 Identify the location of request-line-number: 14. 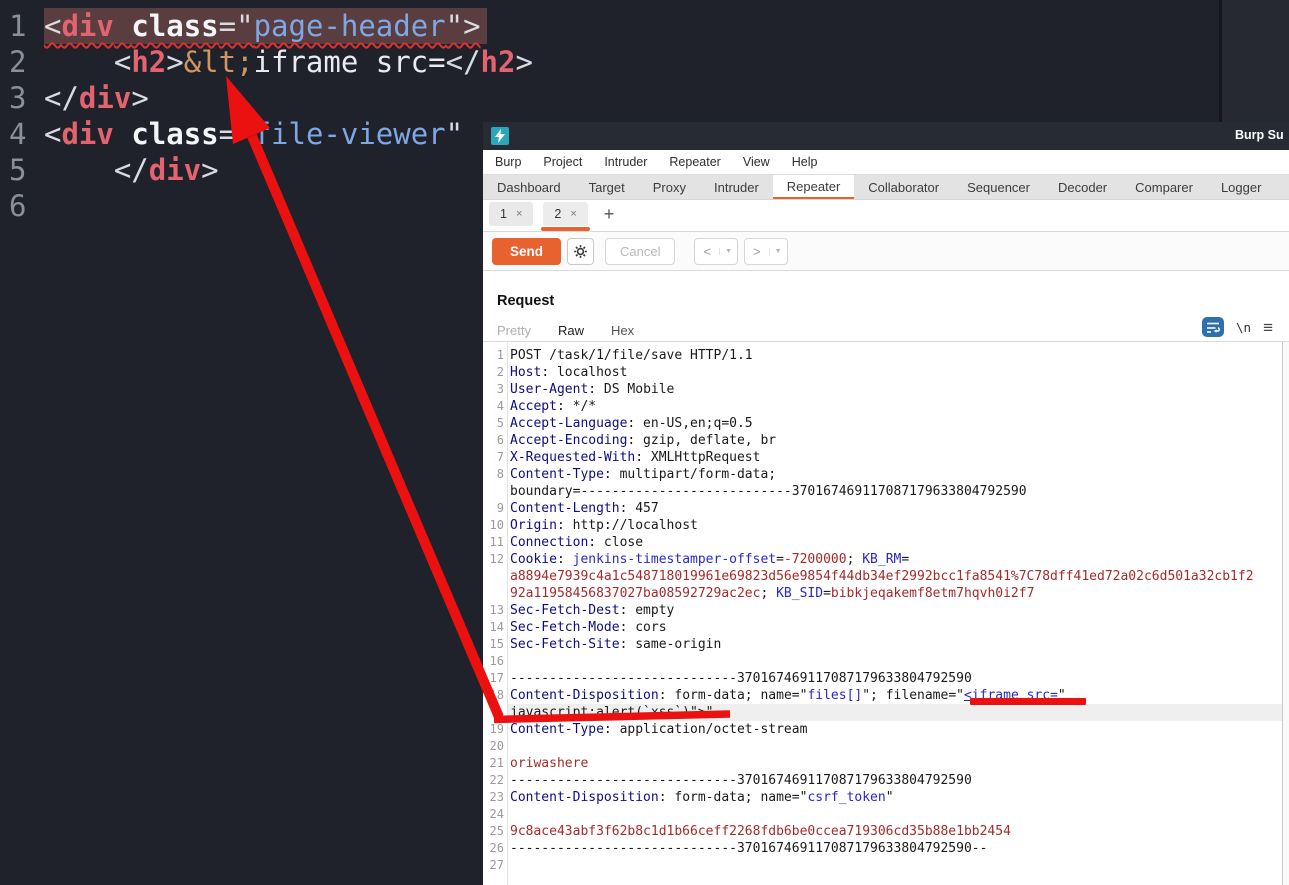
(496, 627).